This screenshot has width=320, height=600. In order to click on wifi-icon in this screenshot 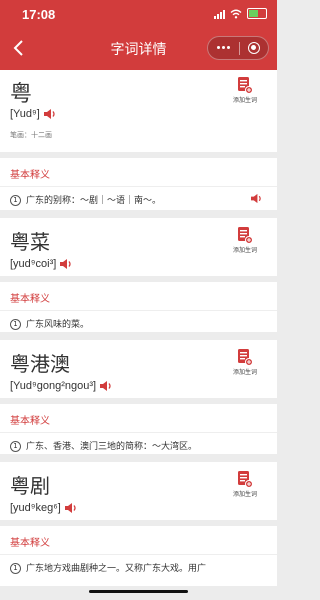, I will do `click(236, 13)`.